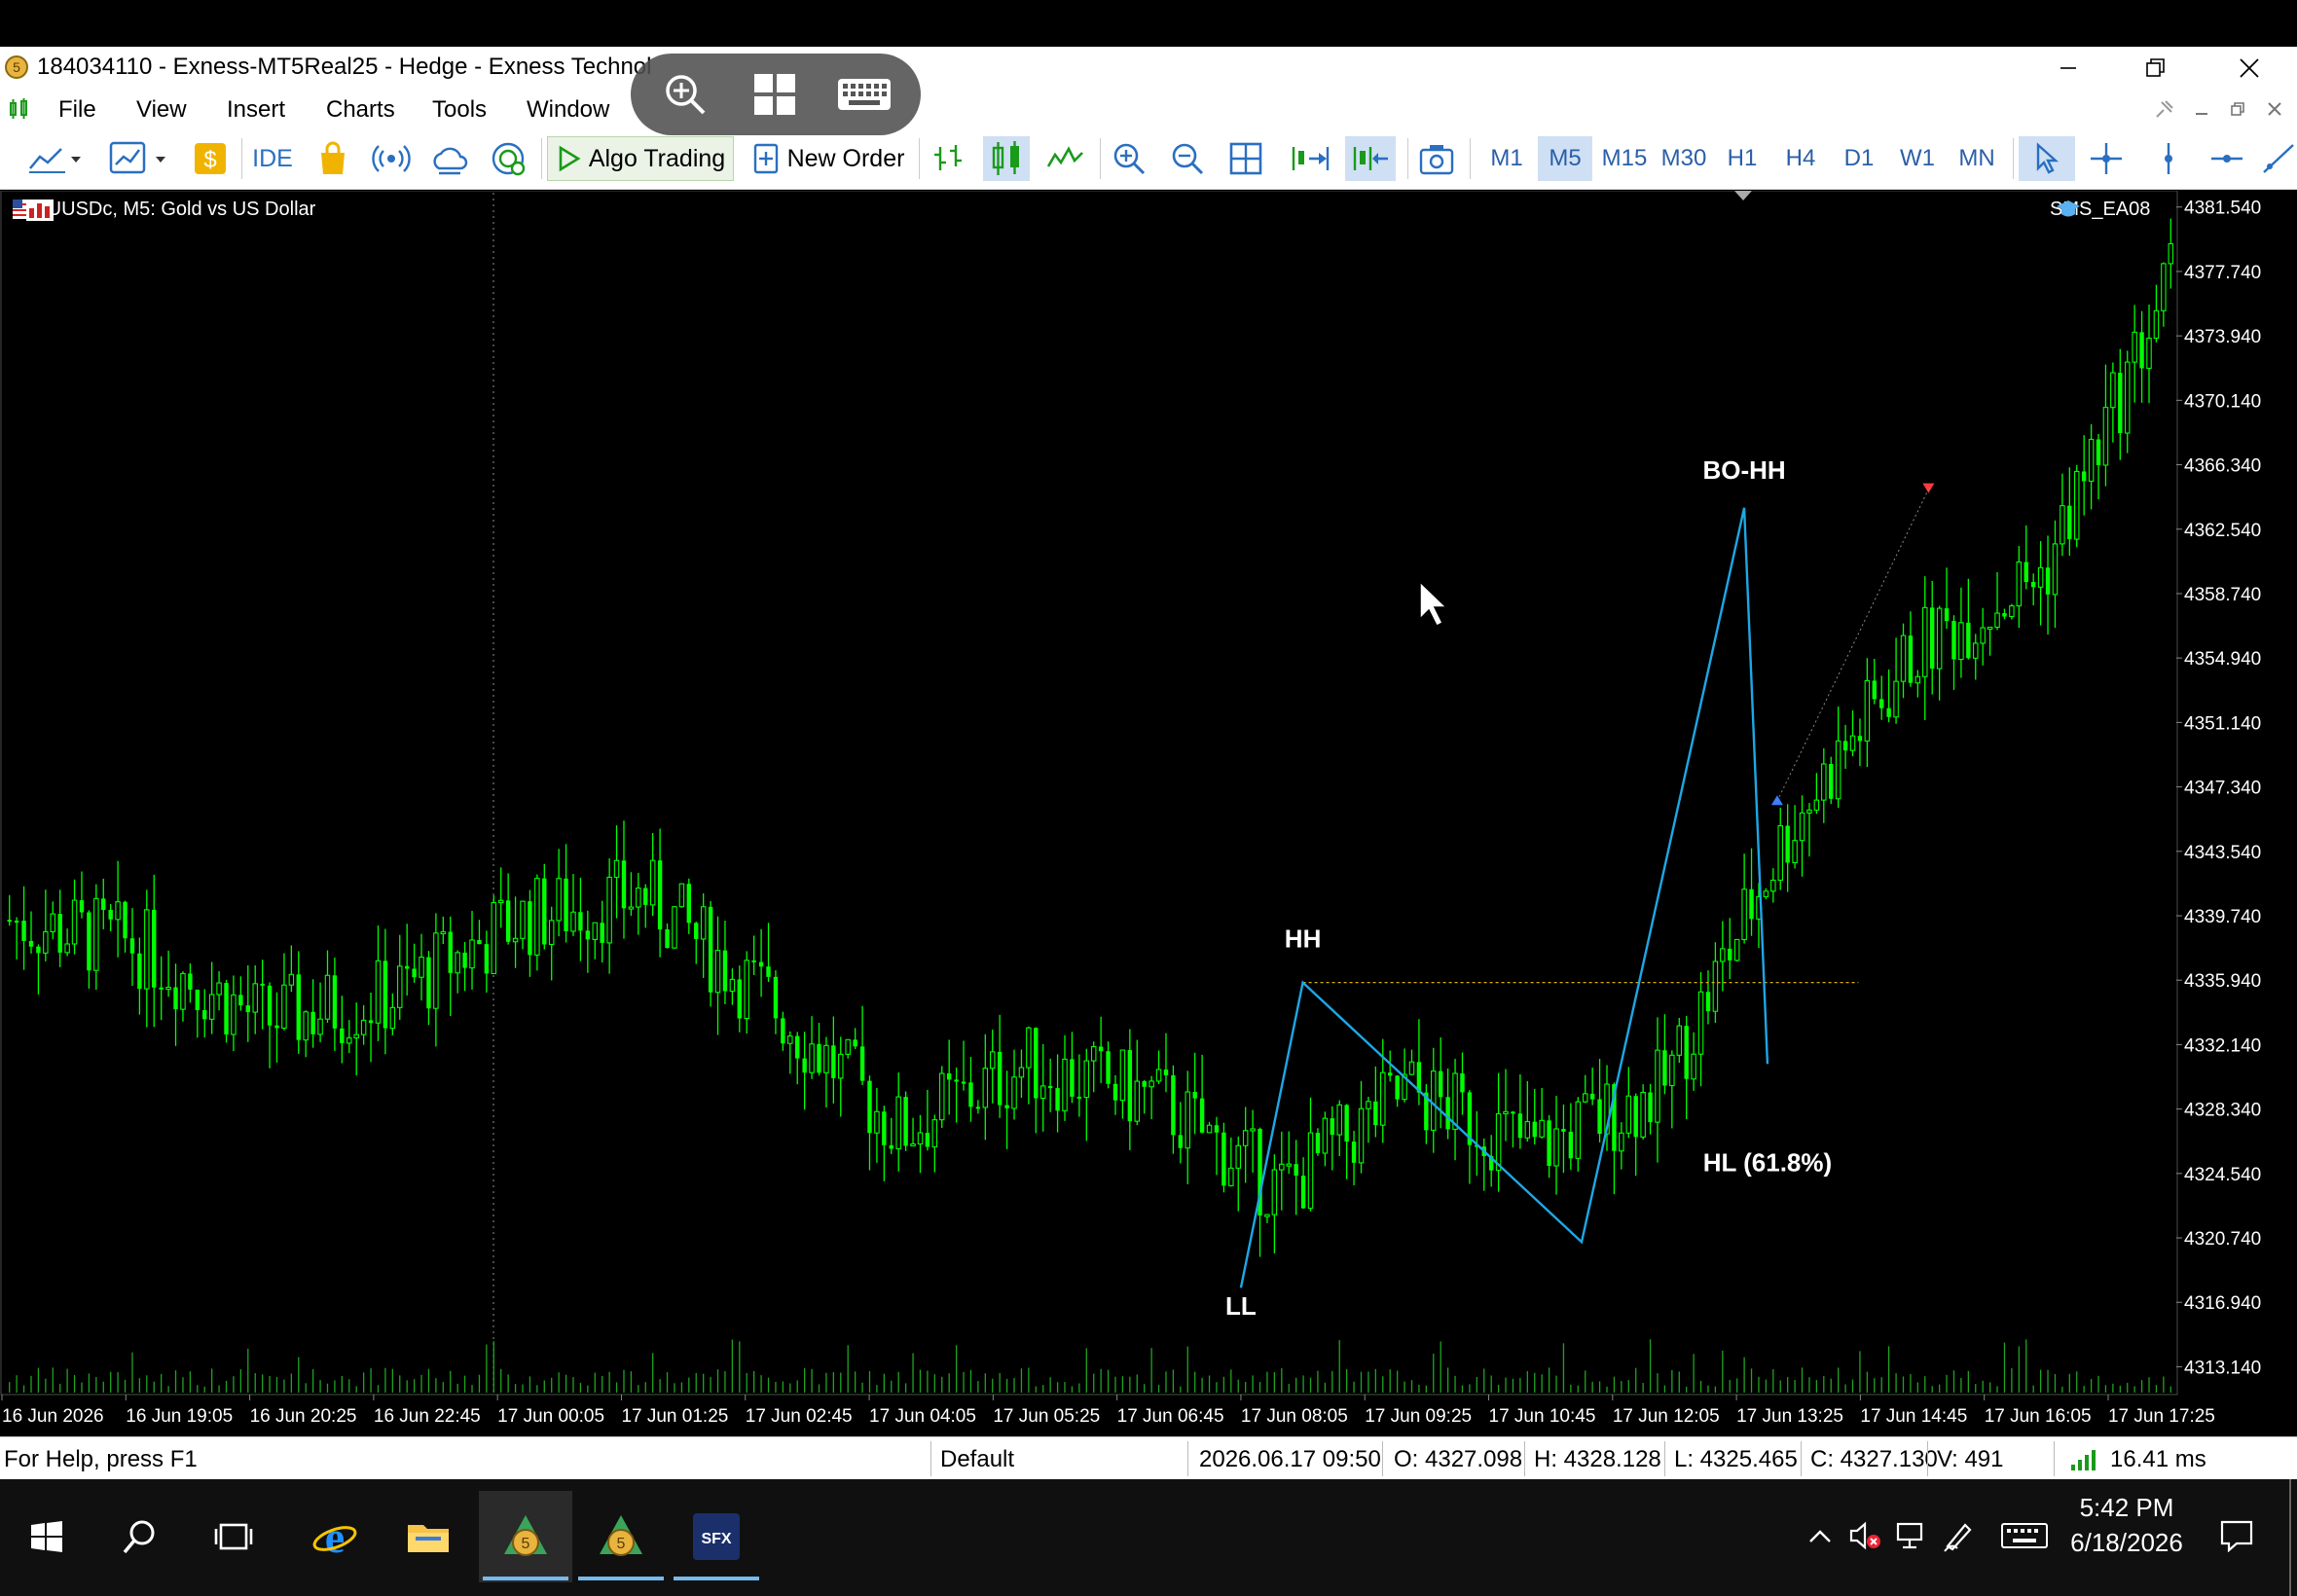  I want to click on taskbar-file-explorer, so click(428, 1536).